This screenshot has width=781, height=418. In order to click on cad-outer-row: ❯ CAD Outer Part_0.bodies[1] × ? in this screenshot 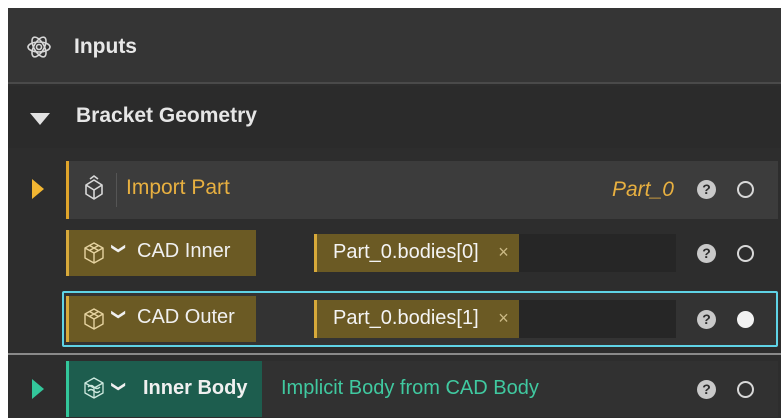, I will do `click(422, 319)`.